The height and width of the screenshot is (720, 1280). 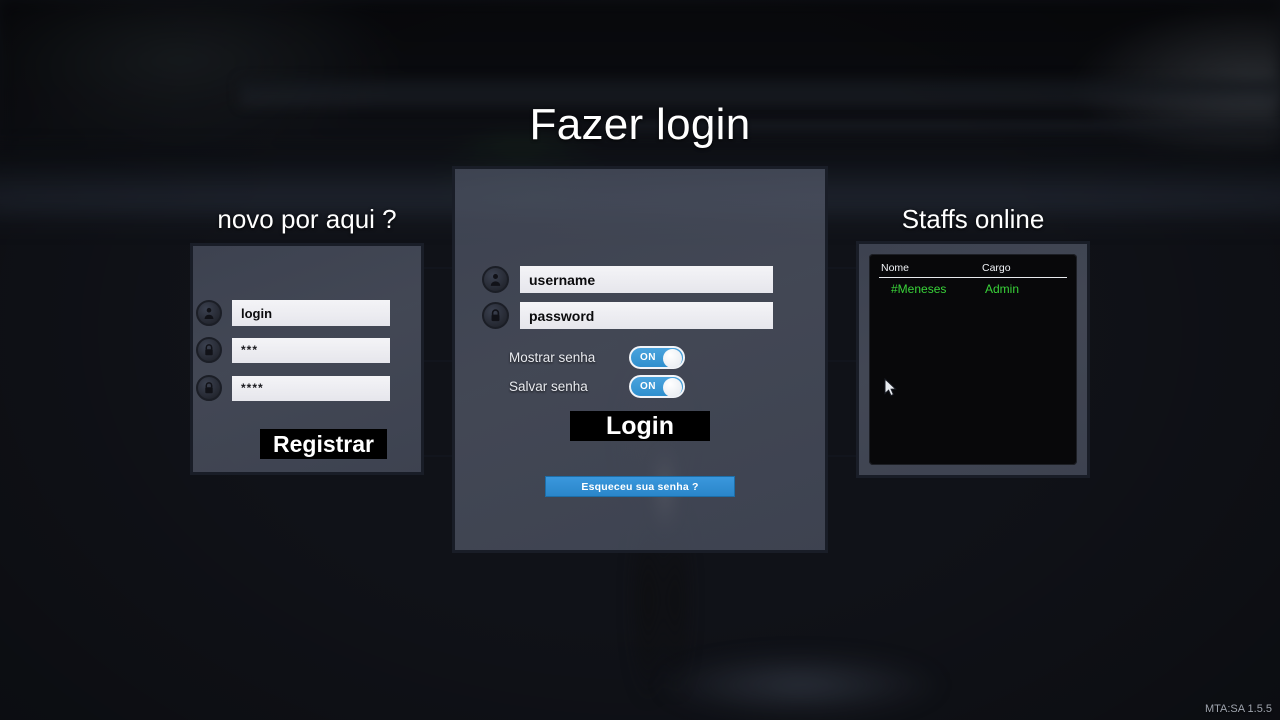 I want to click on show-password-toggle-state: ON, so click(x=648, y=357).